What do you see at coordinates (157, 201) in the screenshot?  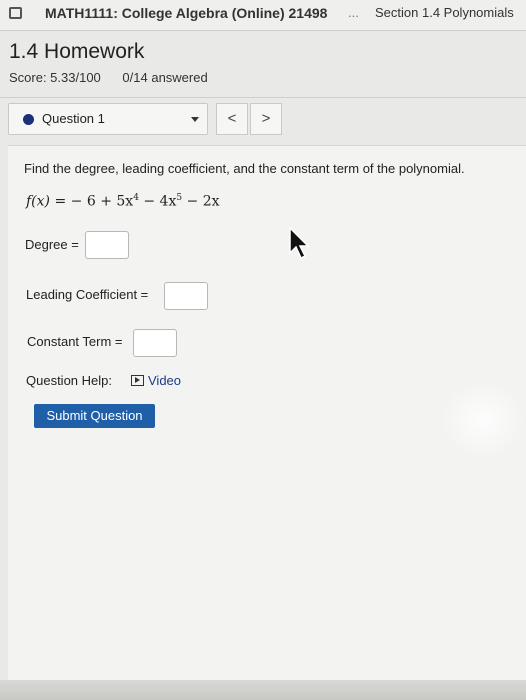 I see `formula-term-2: − 4x` at bounding box center [157, 201].